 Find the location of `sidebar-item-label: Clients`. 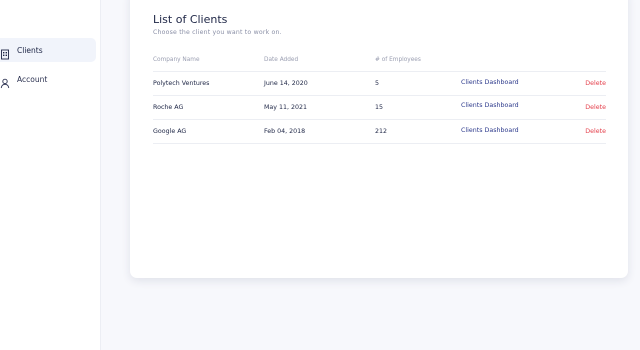

sidebar-item-label: Clients is located at coordinates (30, 50).